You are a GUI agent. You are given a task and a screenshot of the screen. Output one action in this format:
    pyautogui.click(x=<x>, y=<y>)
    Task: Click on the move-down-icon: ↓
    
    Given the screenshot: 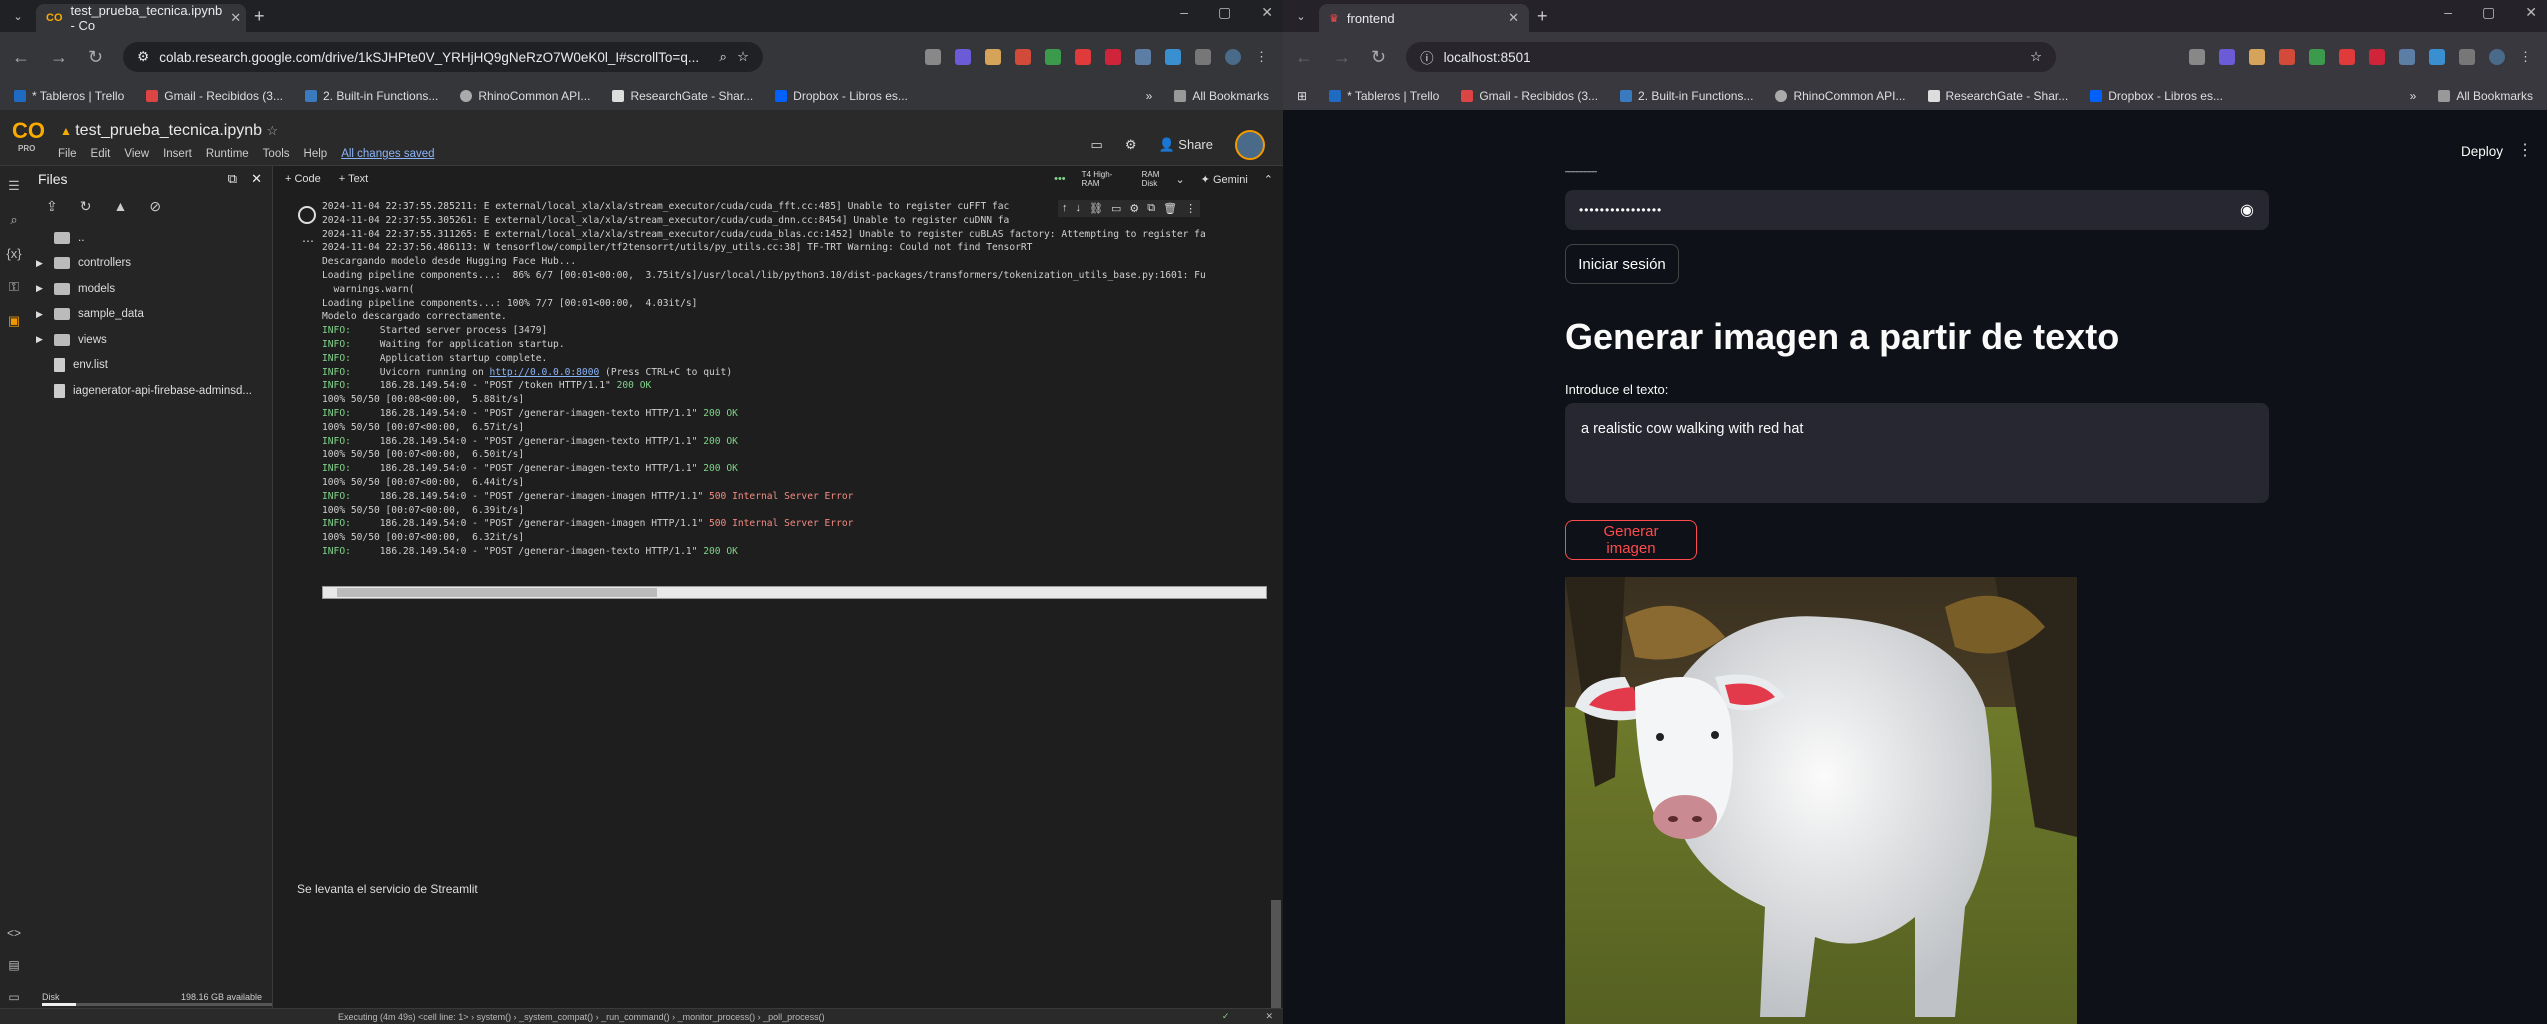 What is the action you would take?
    pyautogui.click(x=1079, y=208)
    